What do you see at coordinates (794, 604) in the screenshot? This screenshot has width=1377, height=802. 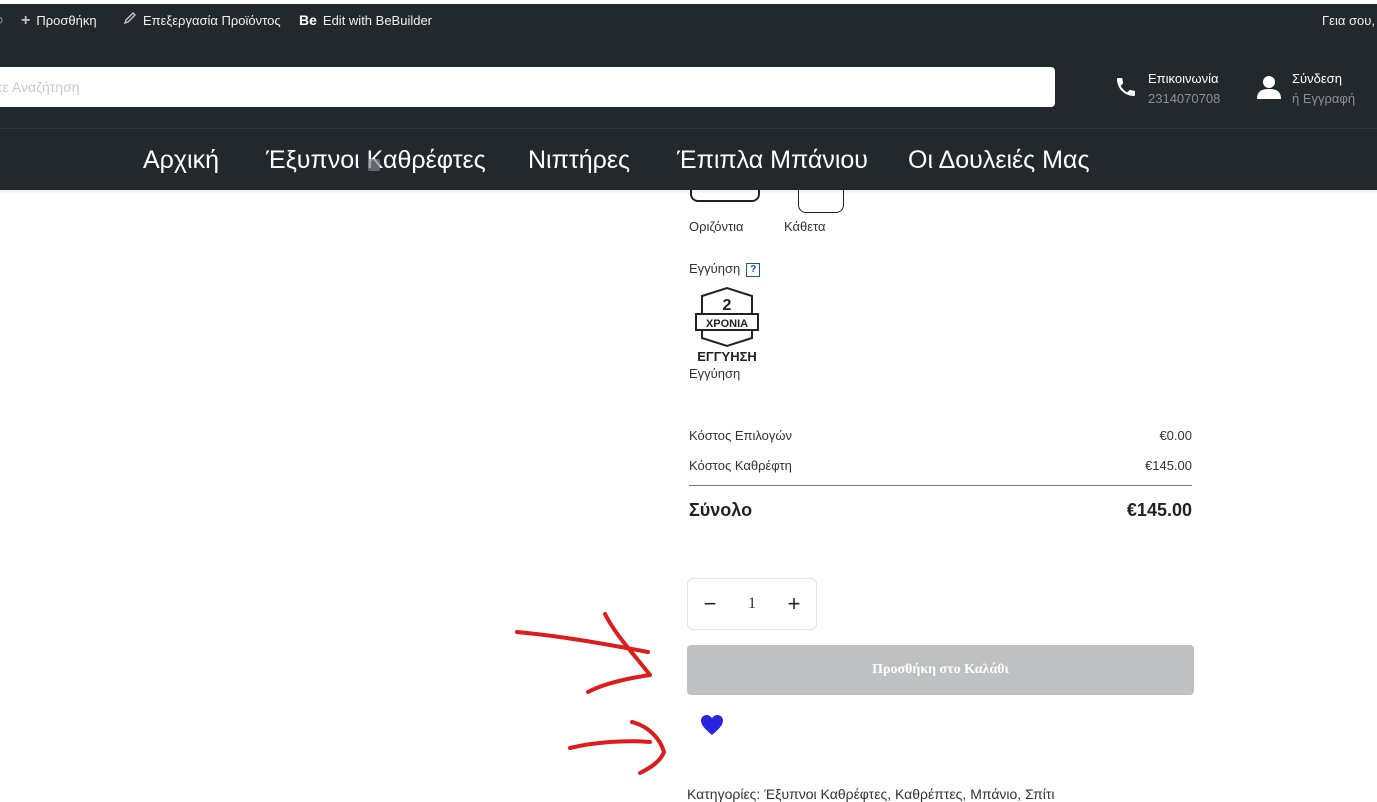 I see `quantity-plus-button: +` at bounding box center [794, 604].